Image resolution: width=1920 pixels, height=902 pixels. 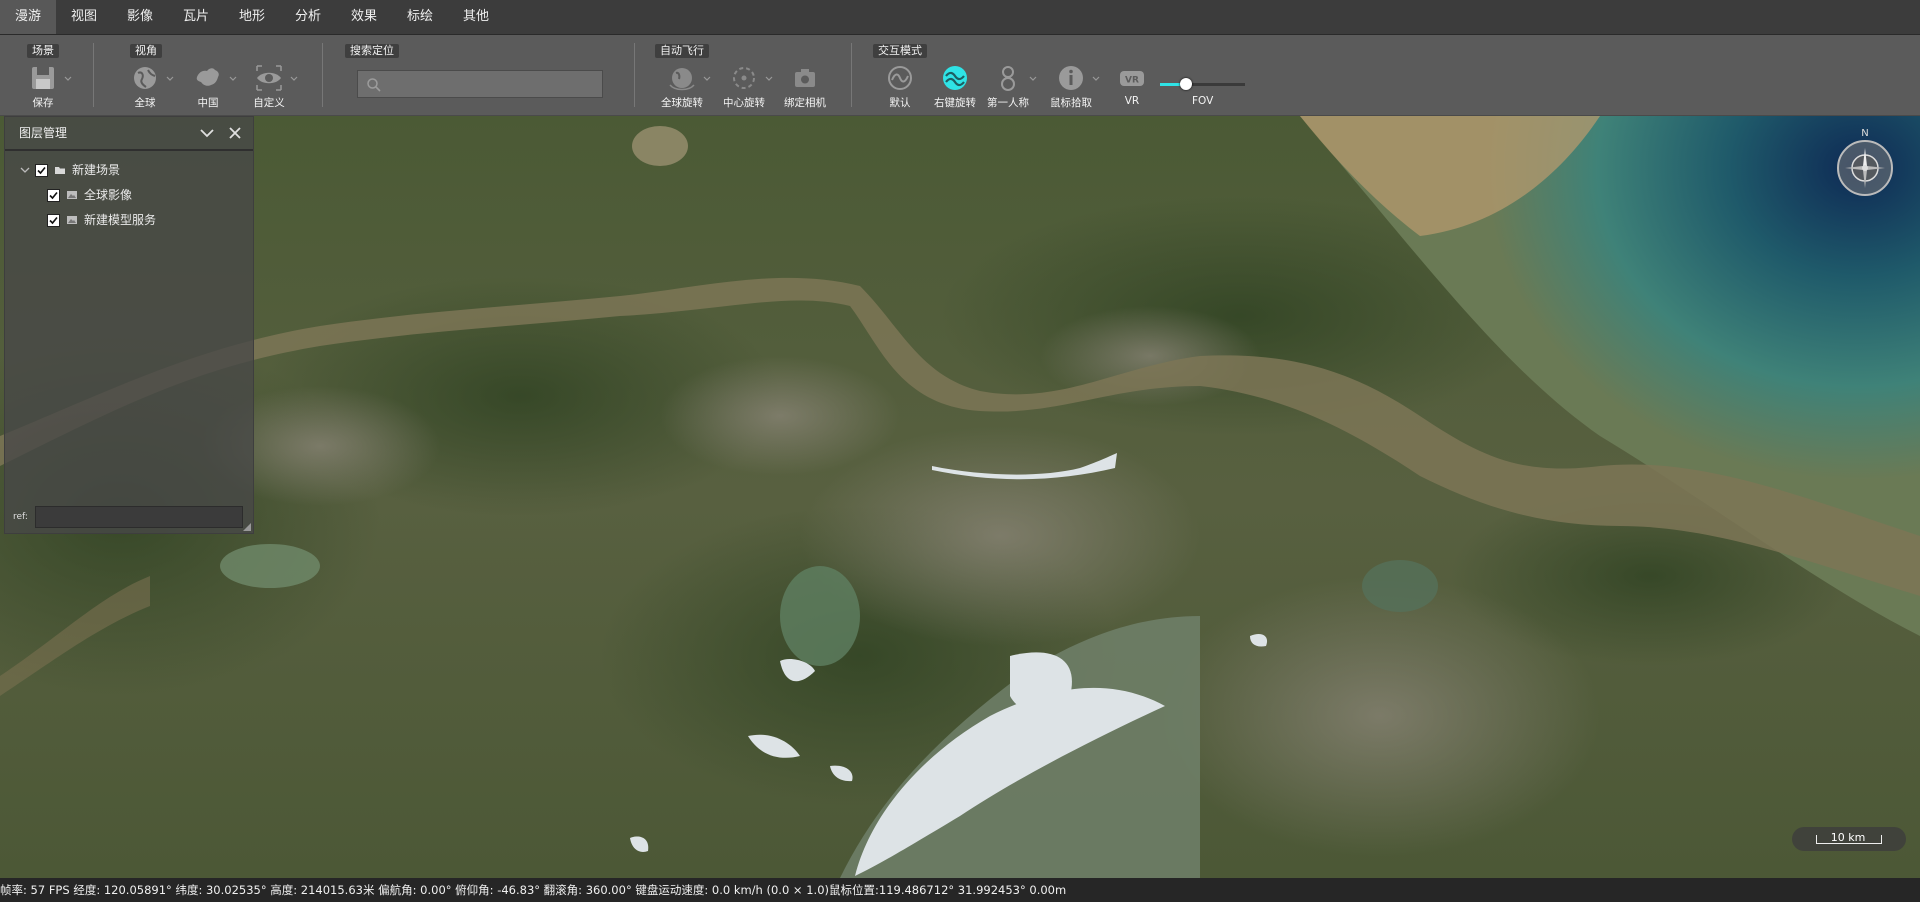 I want to click on group-label-view: 视角, so click(x=146, y=51).